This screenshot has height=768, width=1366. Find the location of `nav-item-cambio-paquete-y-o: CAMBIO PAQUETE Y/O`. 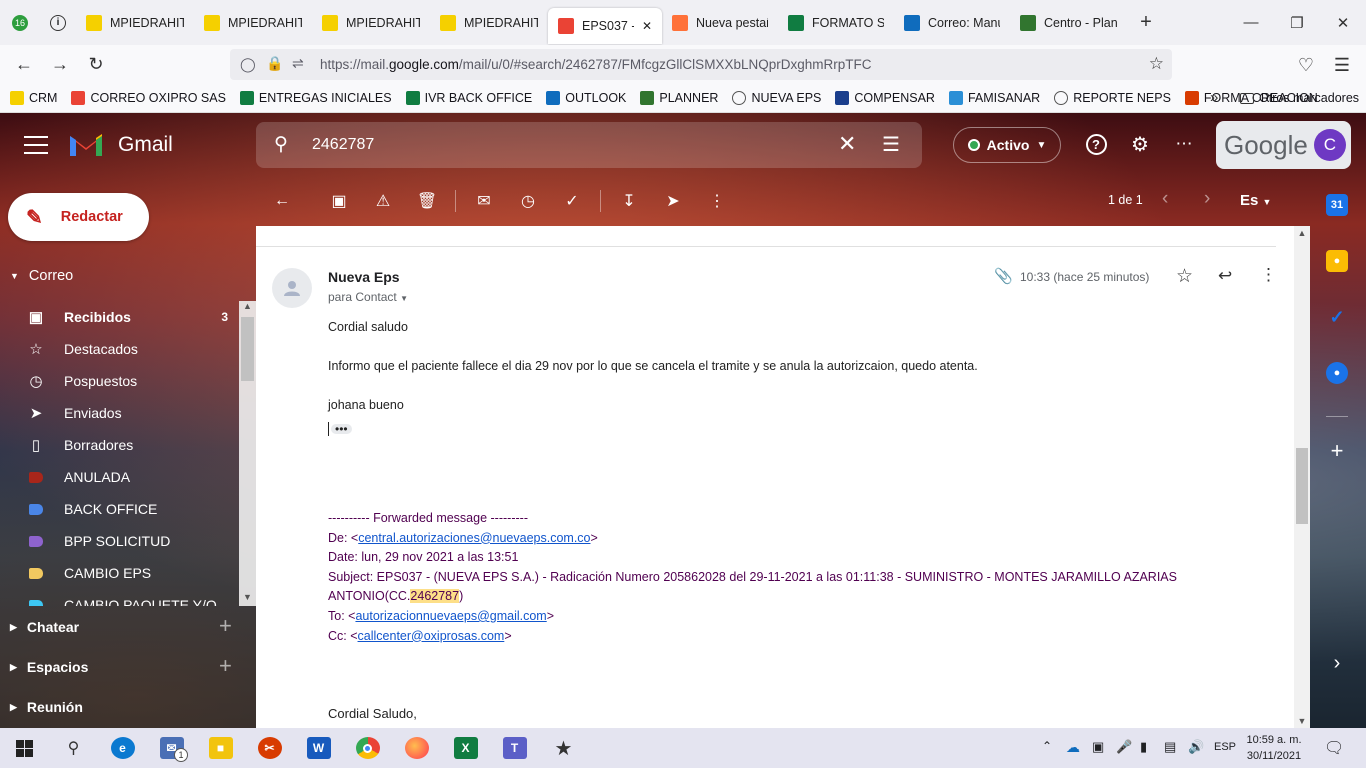

nav-item-cambio-paquete-y-o: CAMBIO PAQUETE Y/O is located at coordinates (128, 597).